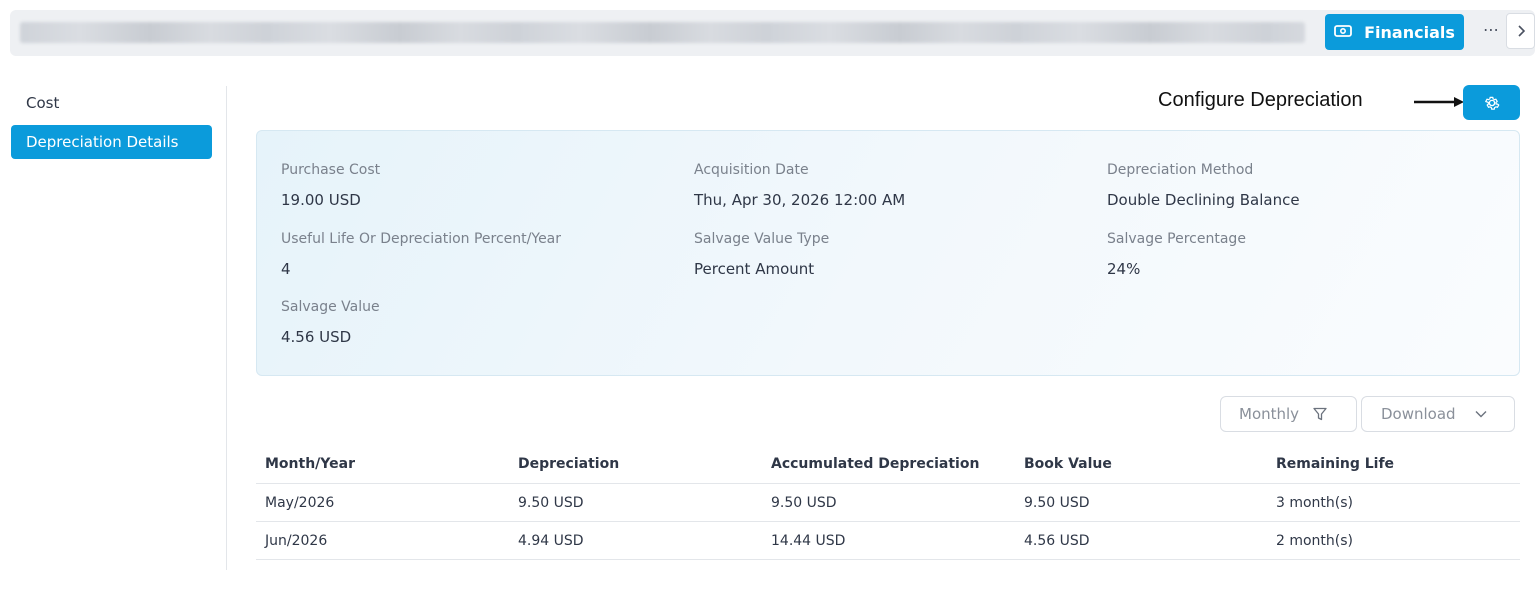  I want to click on configure-depreciation-button, so click(1491, 102).